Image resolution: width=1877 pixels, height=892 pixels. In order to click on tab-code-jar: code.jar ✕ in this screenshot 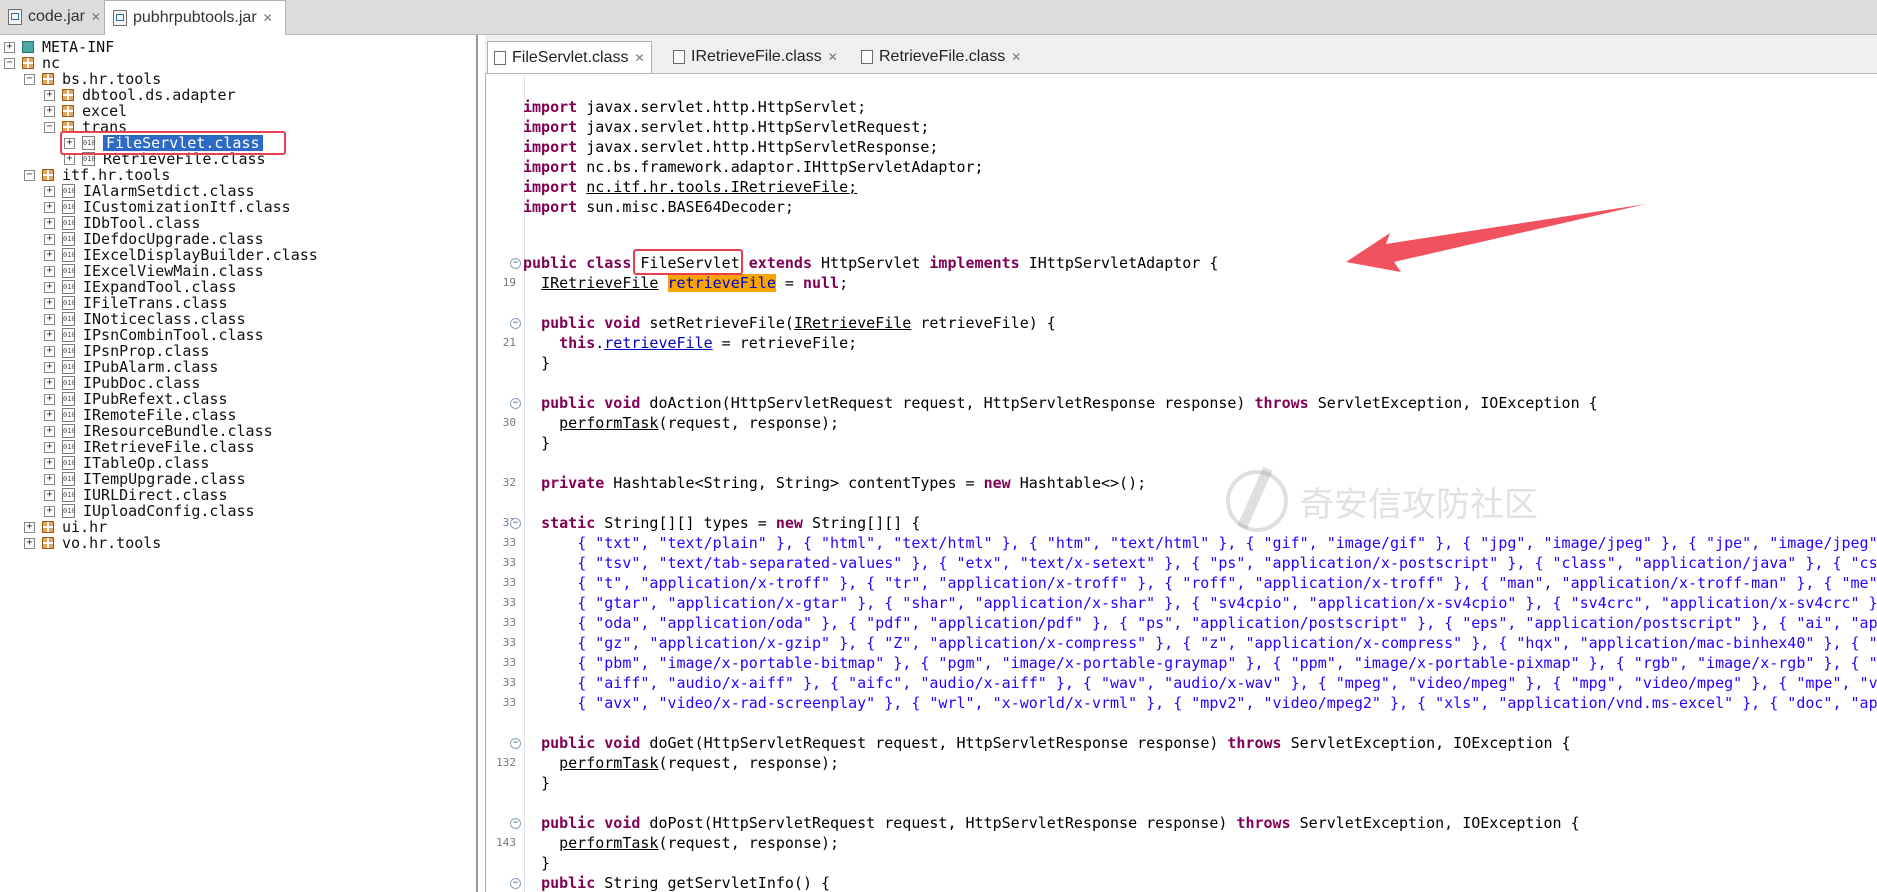, I will do `click(56, 17)`.